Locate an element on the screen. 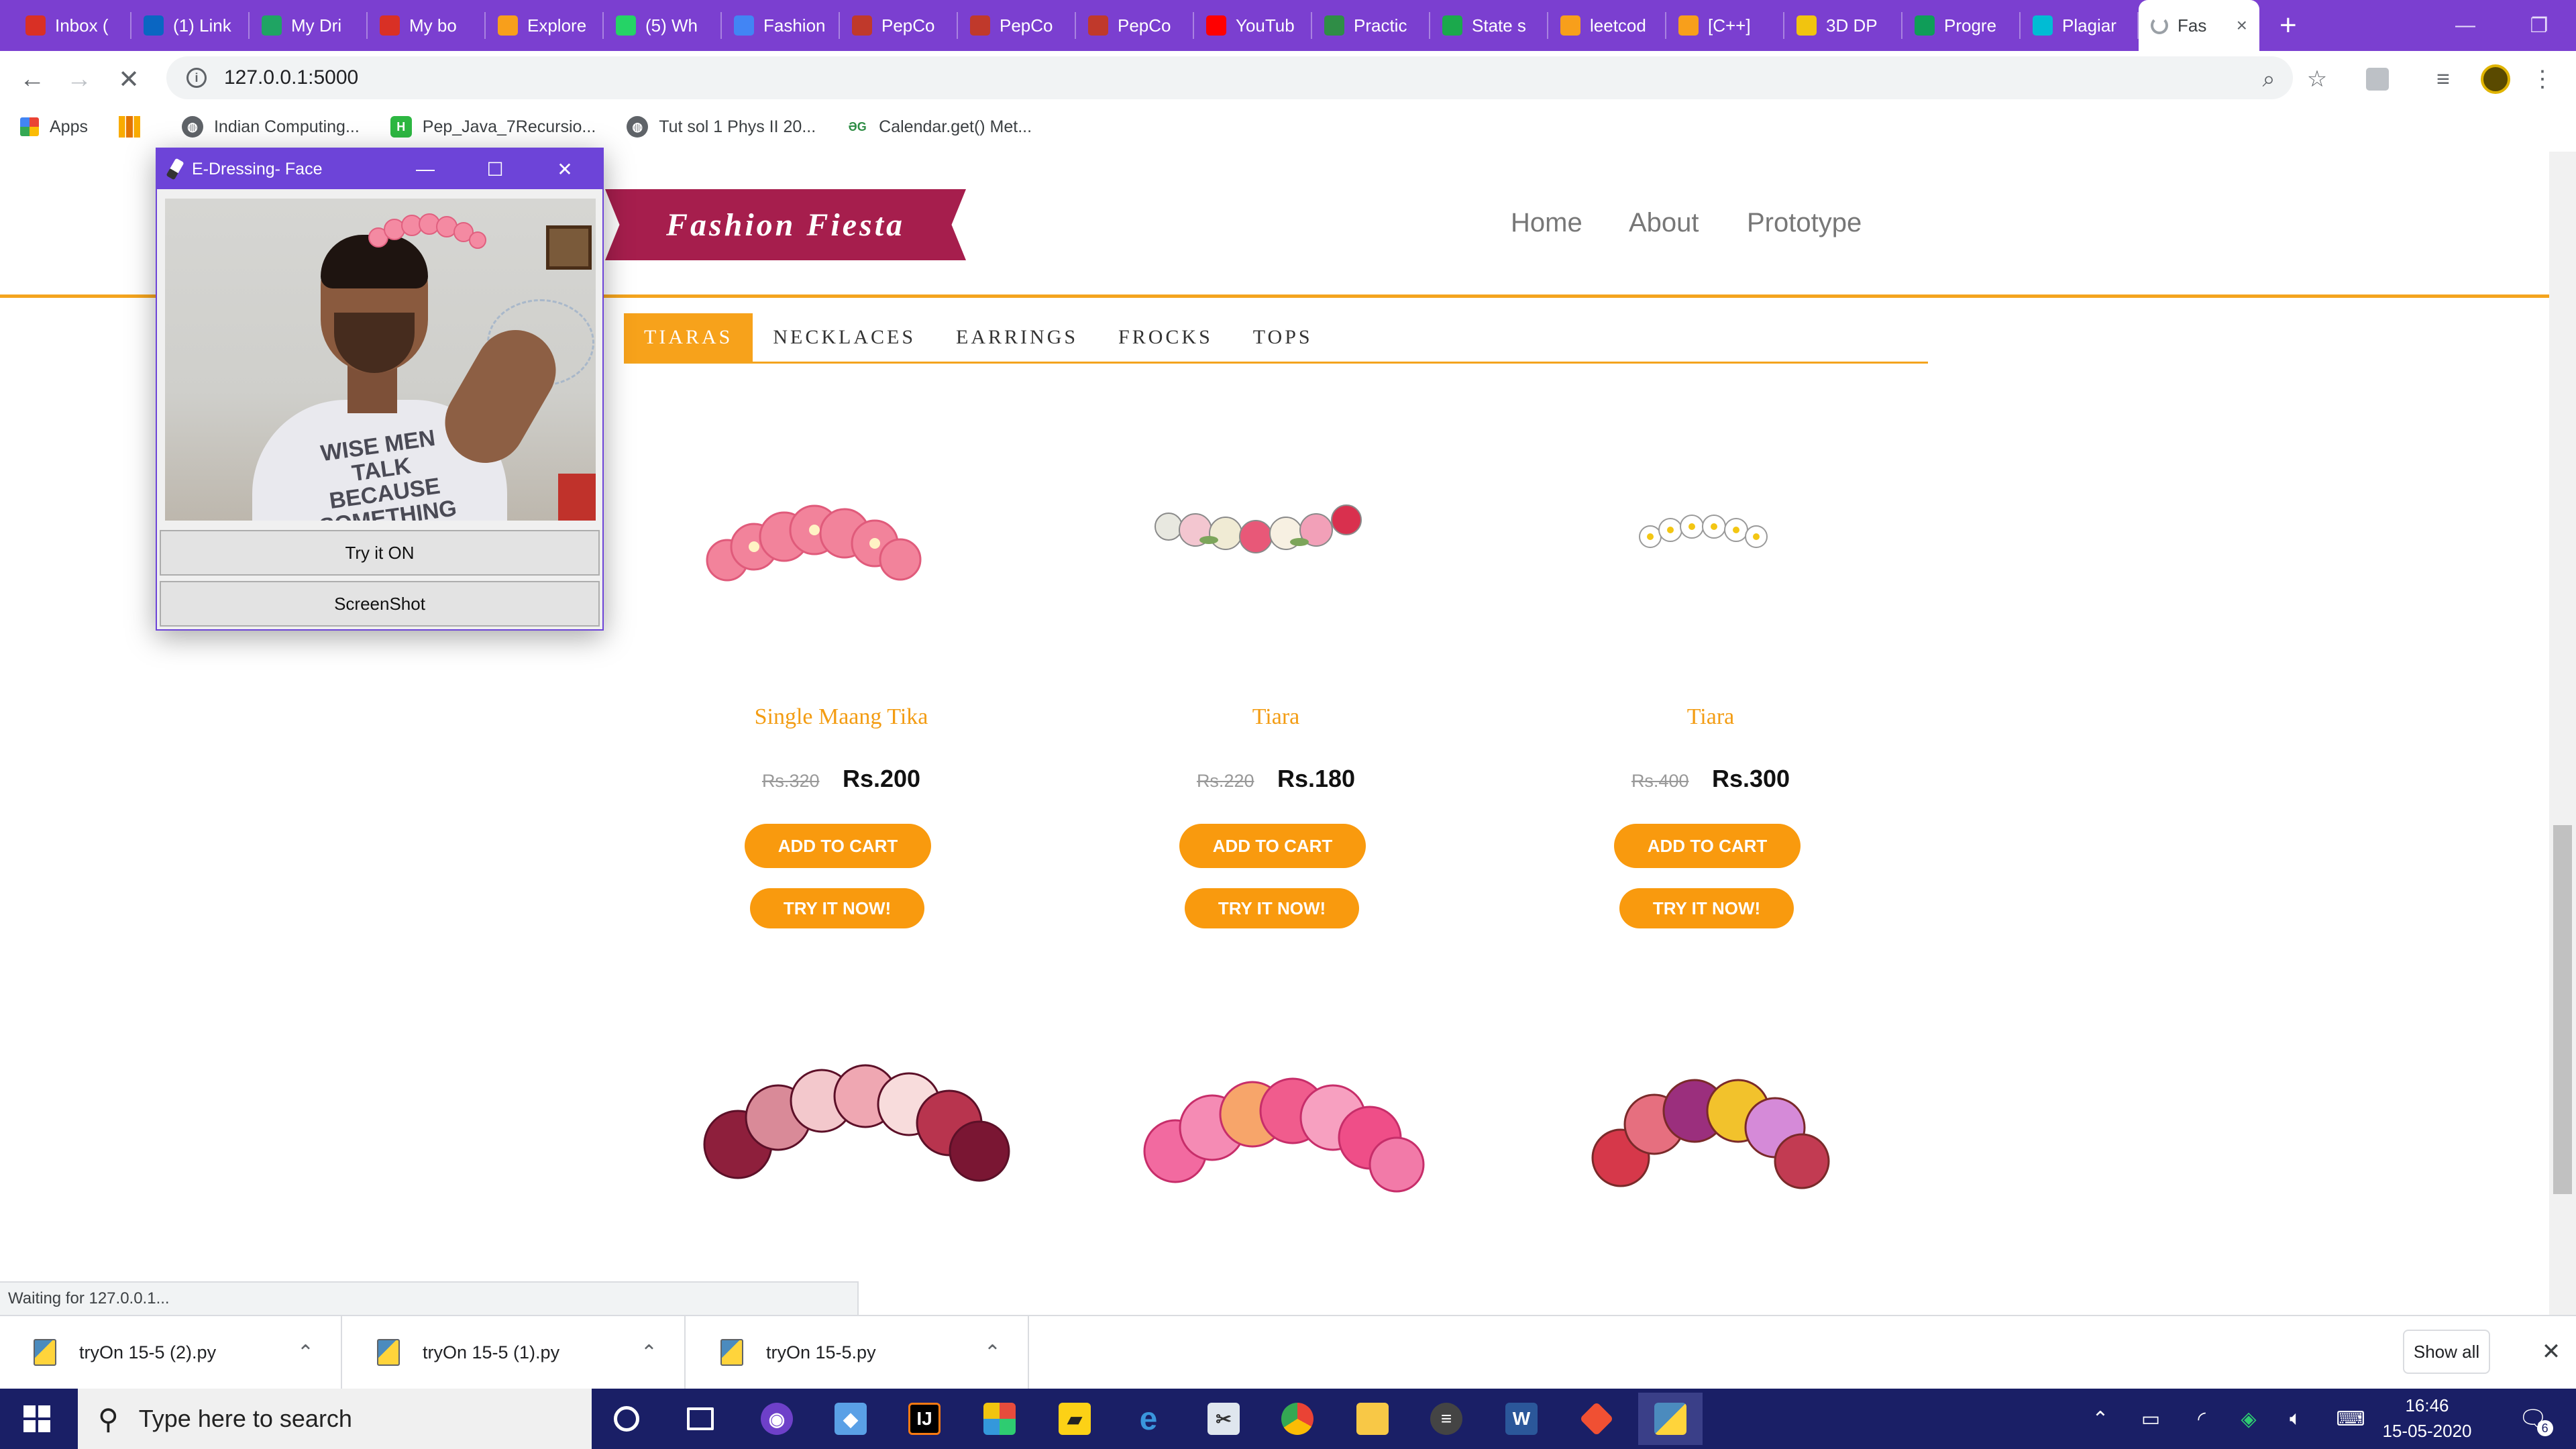 The image size is (2576, 1449). tab-tops: TOPS is located at coordinates (1283, 337).